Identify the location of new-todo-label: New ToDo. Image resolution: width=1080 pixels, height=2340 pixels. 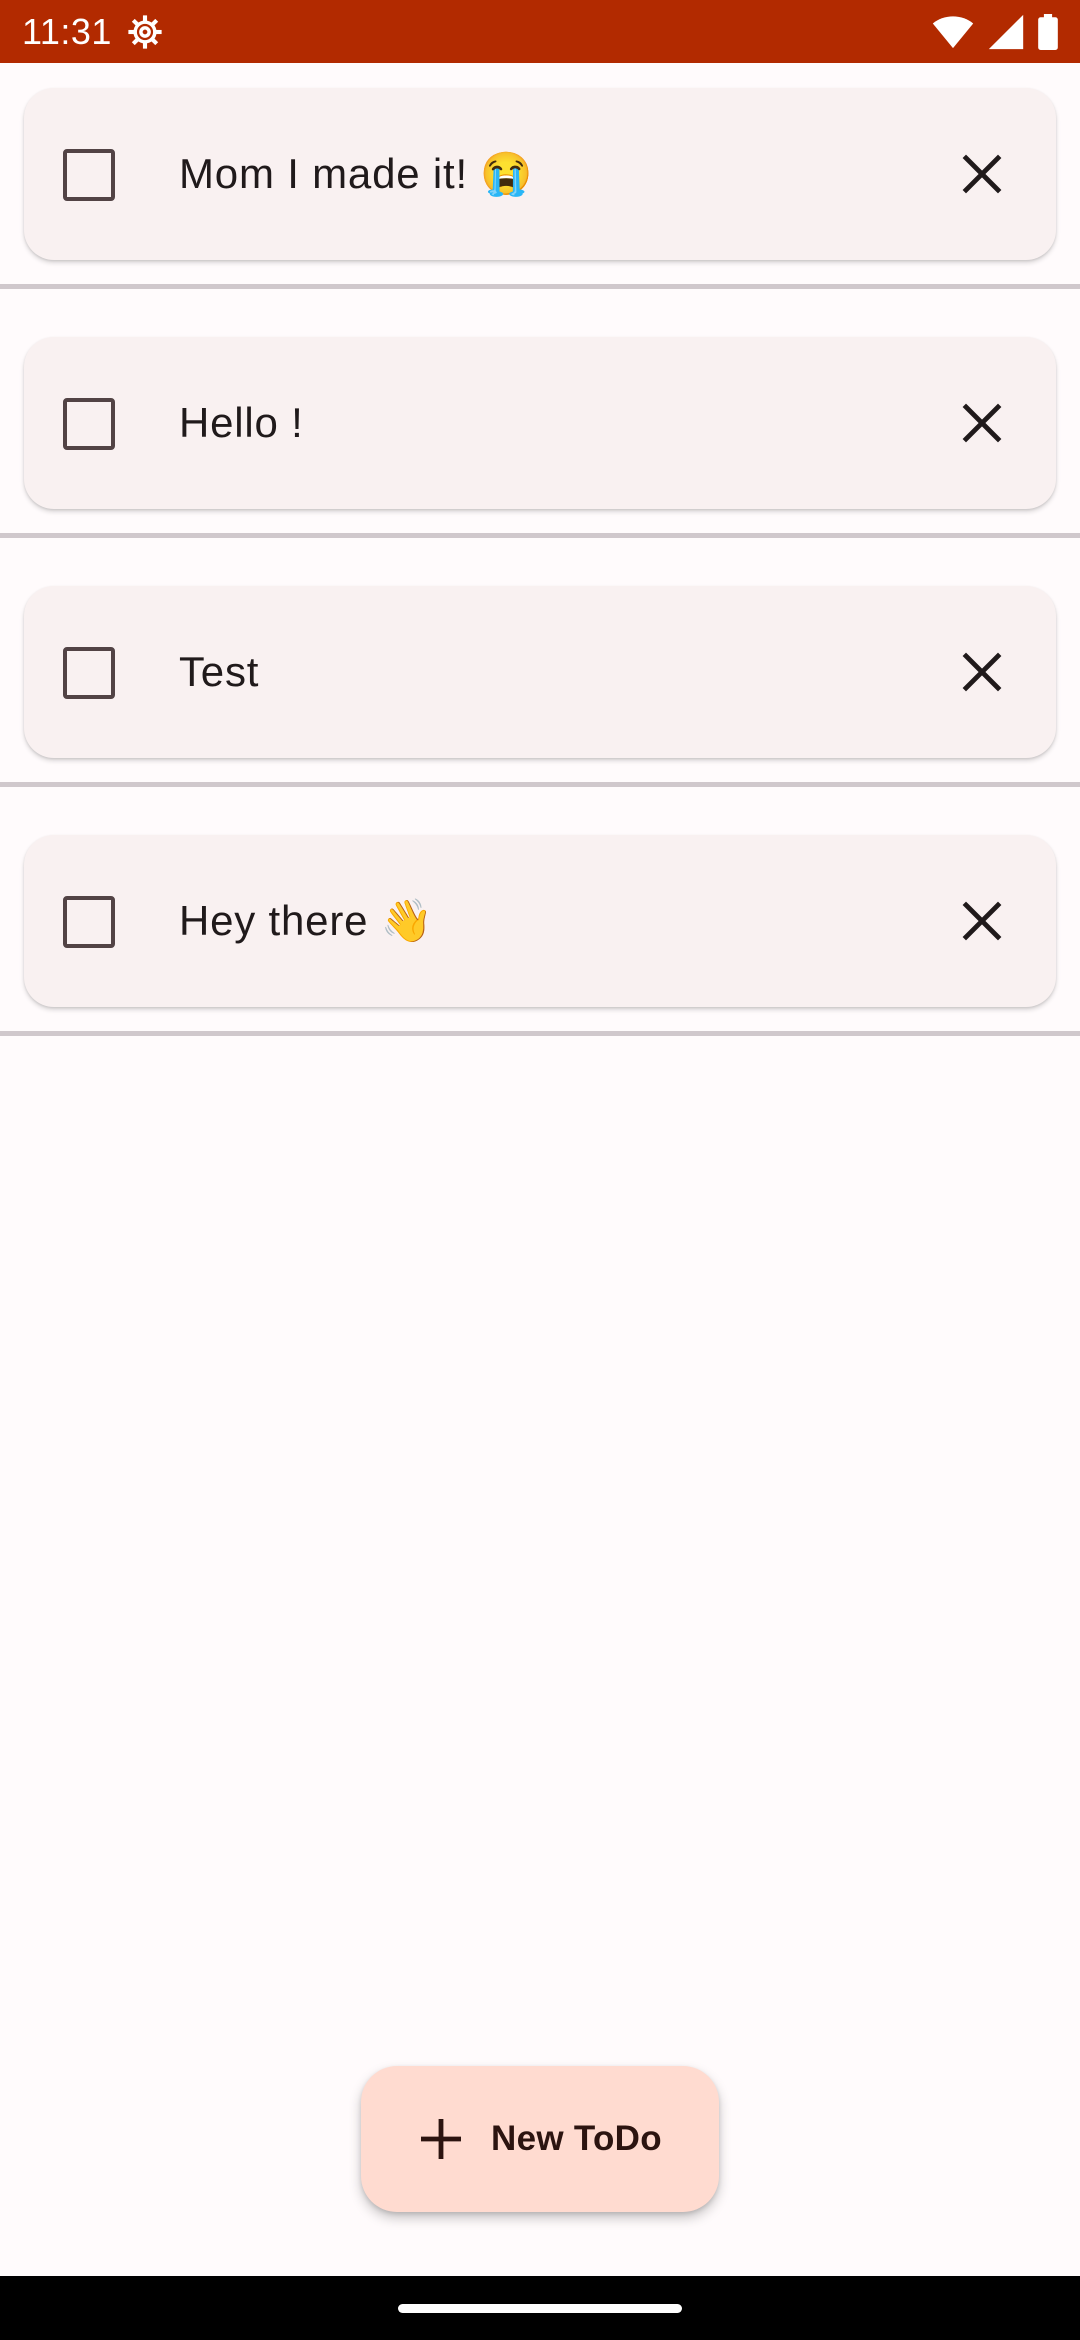
(576, 2138).